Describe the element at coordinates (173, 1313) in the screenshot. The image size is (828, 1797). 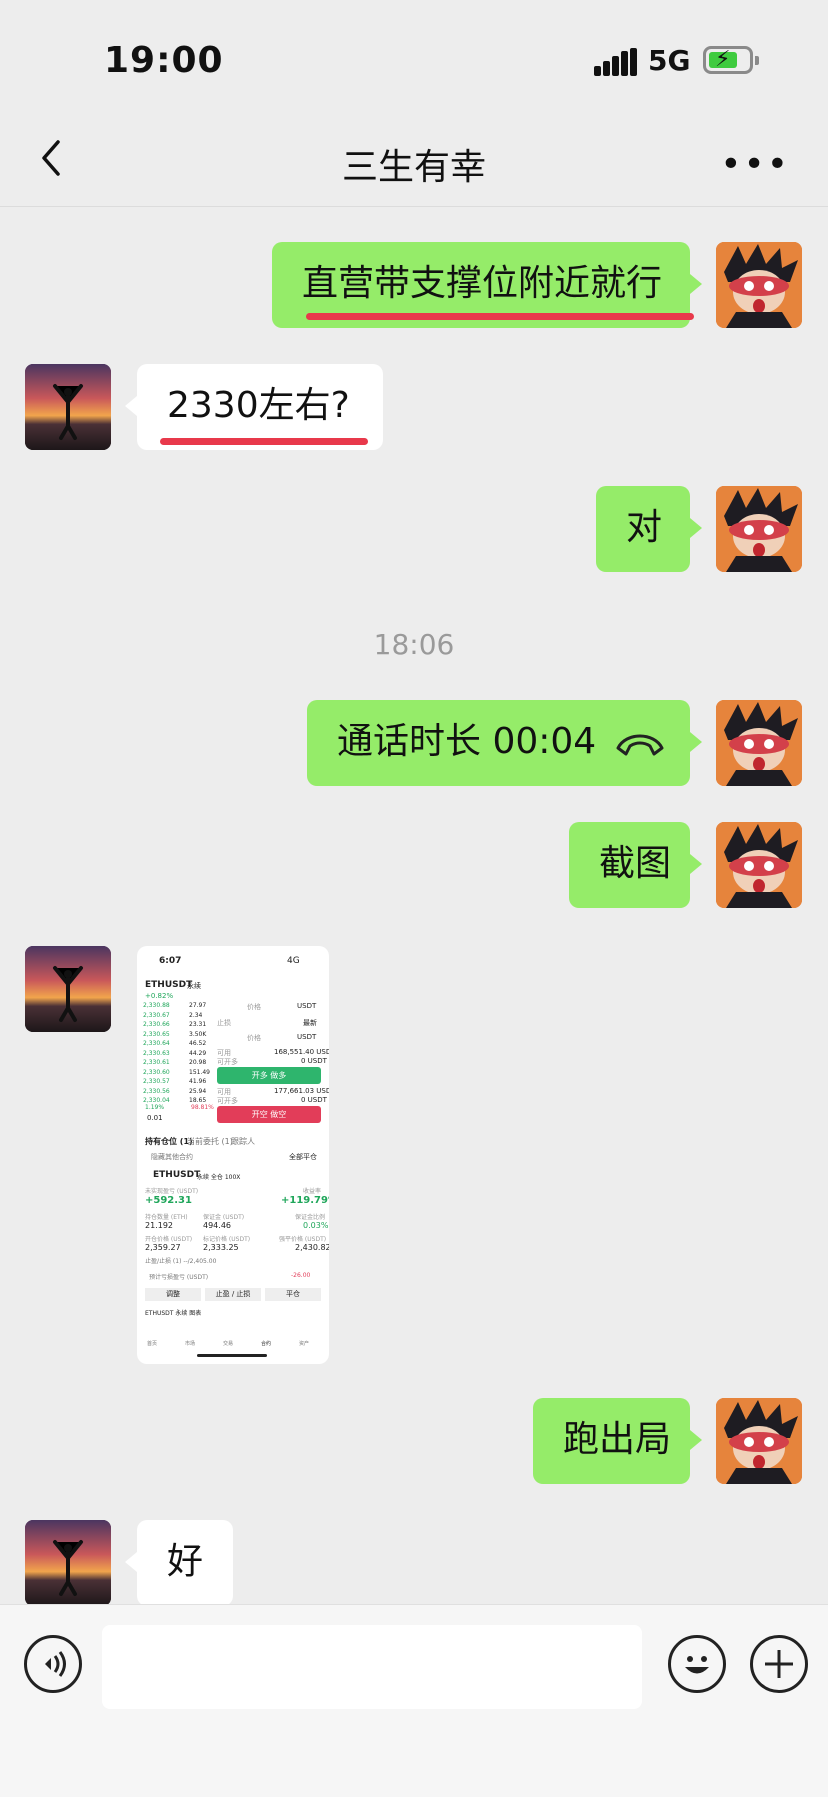
I see `shot-footer-pair: ETHUSDT 永续 图表` at that location.